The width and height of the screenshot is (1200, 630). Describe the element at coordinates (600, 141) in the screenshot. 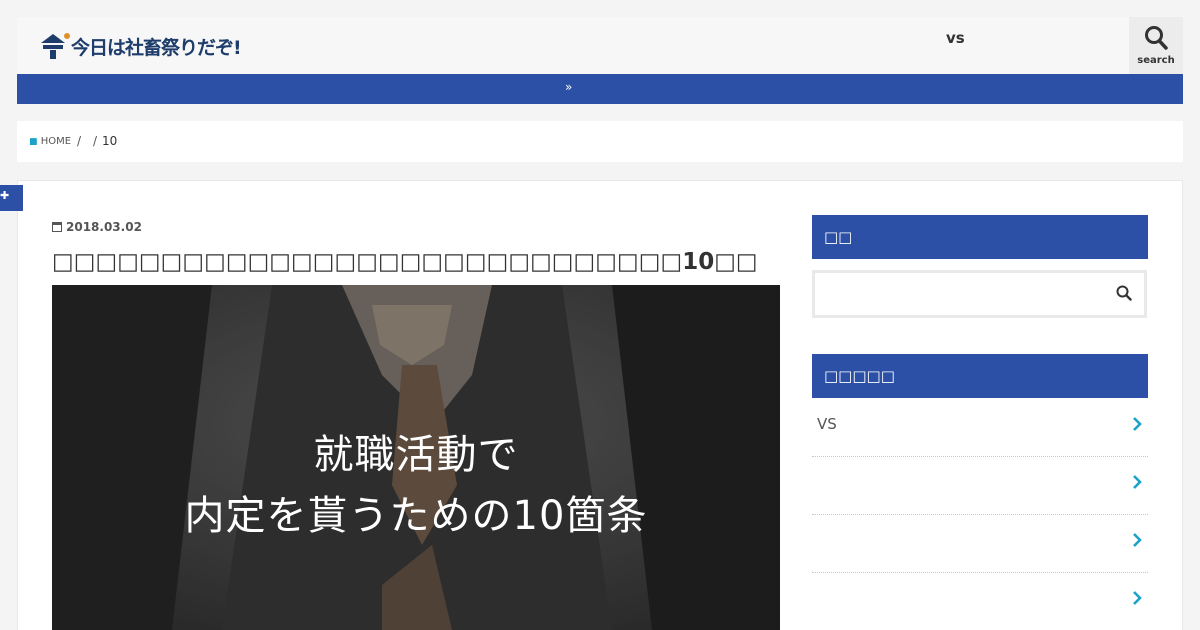

I see `breadcrumb: ■ HOME / / 10` at that location.